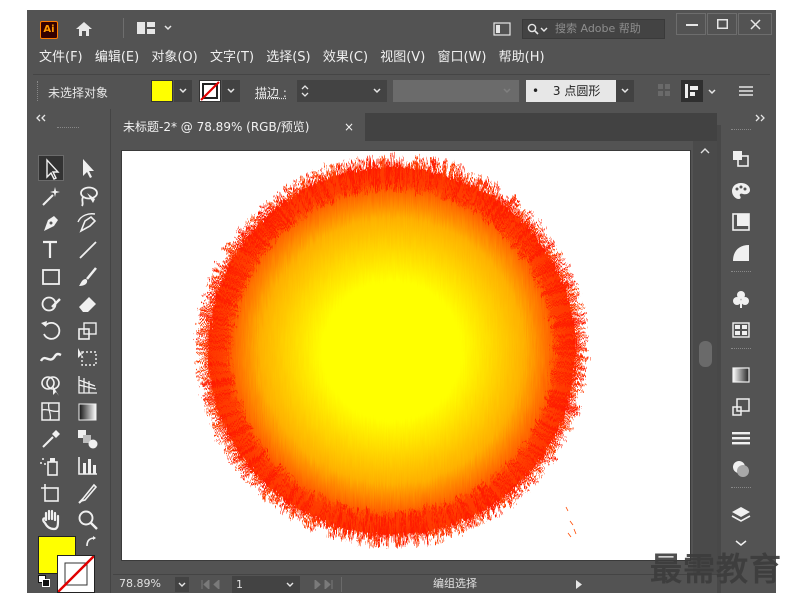 The image size is (801, 604). I want to click on next-last-artboard-icons, so click(323, 584).